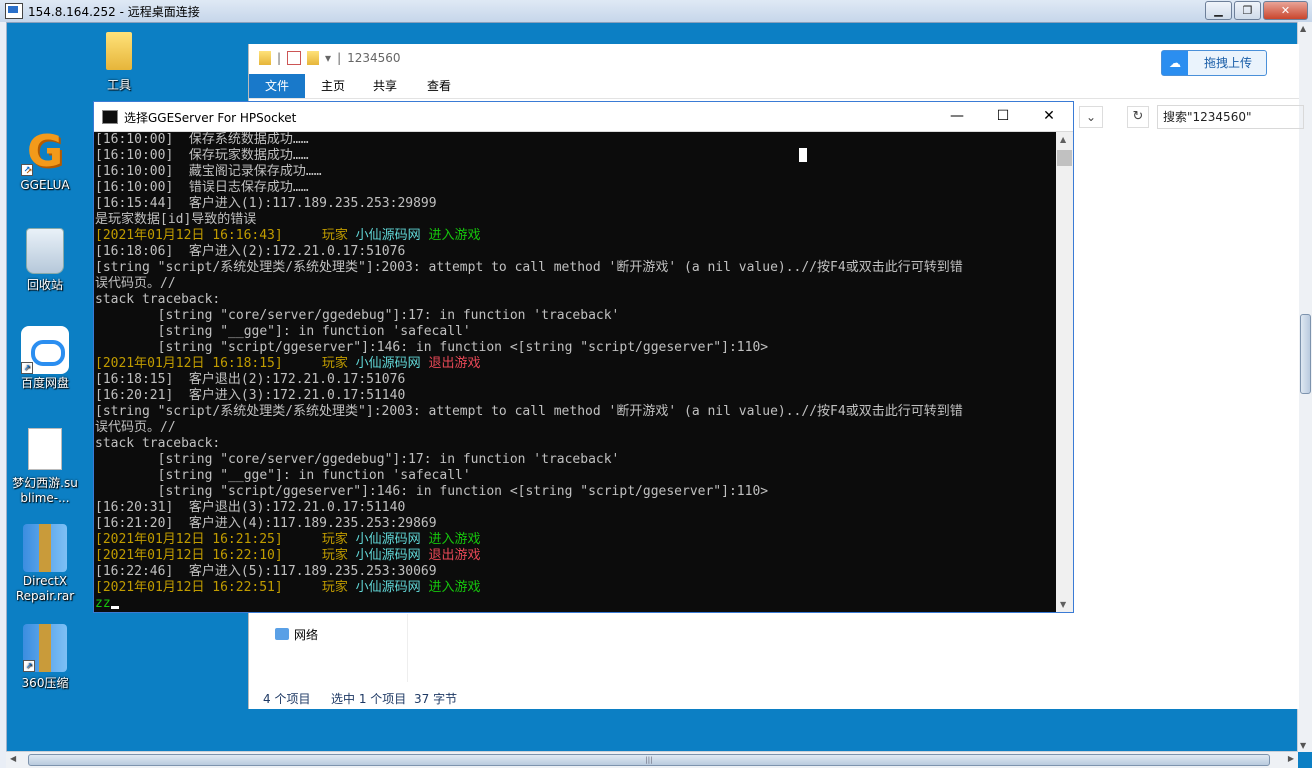 This screenshot has width=1312, height=768. What do you see at coordinates (296, 634) in the screenshot?
I see `nav-item-network: 网络` at bounding box center [296, 634].